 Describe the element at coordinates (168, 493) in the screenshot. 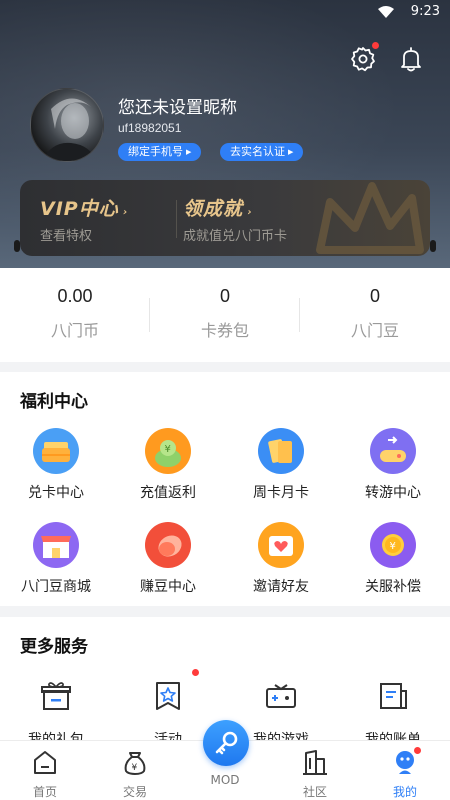

I see `welfare-item-label: 充值返利` at that location.